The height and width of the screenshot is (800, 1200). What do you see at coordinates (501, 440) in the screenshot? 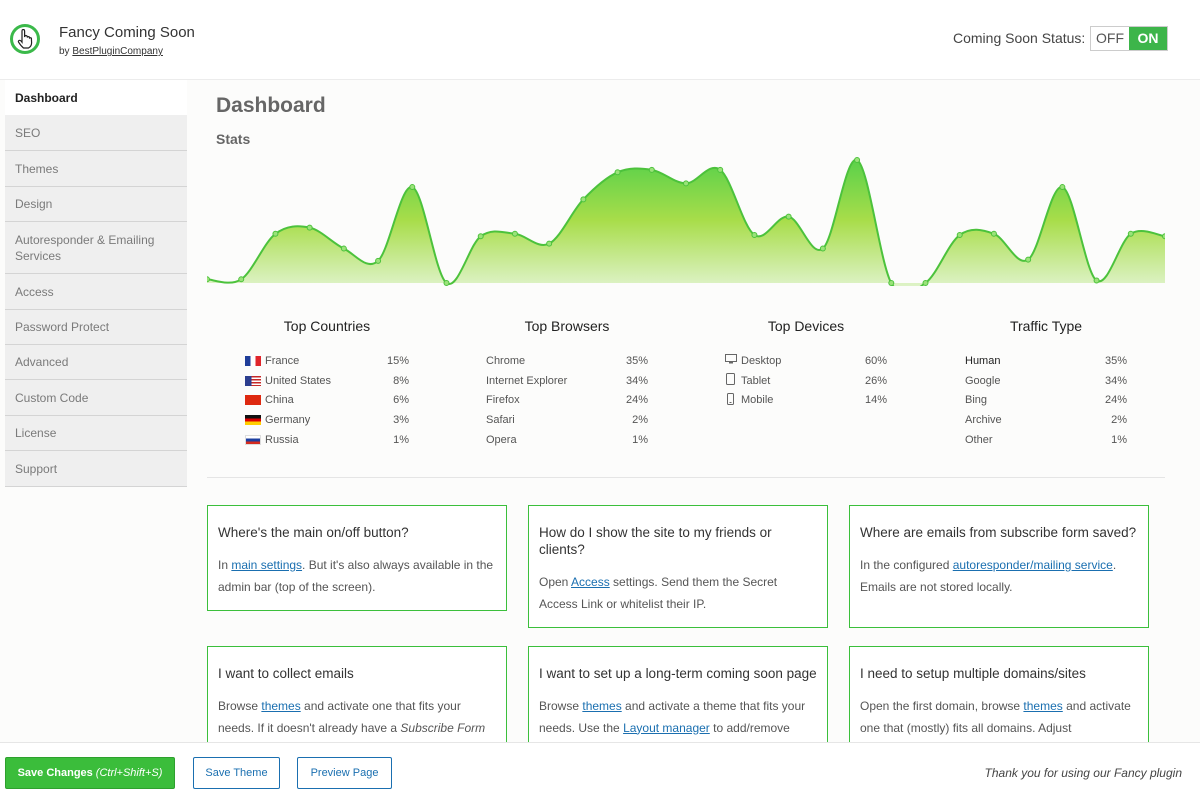
I see `browser-name: Opera` at bounding box center [501, 440].